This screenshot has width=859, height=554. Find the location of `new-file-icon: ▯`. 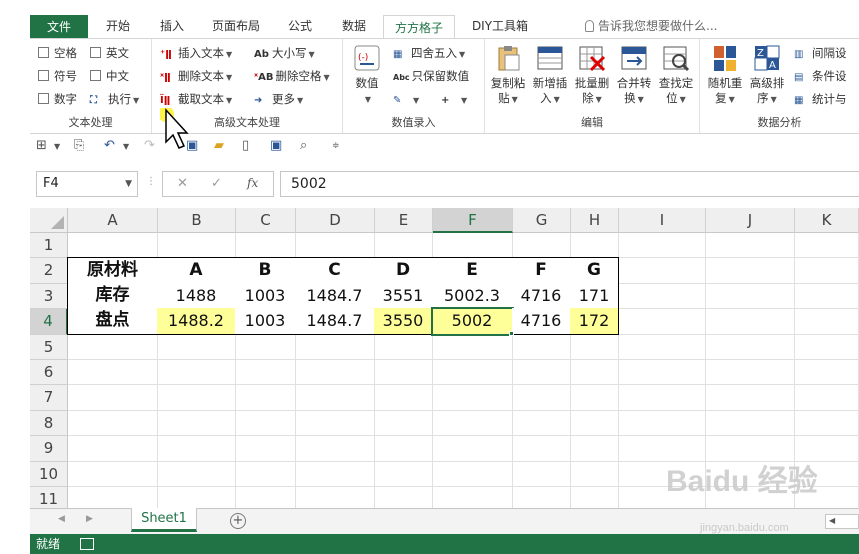

new-file-icon: ▯ is located at coordinates (245, 145).